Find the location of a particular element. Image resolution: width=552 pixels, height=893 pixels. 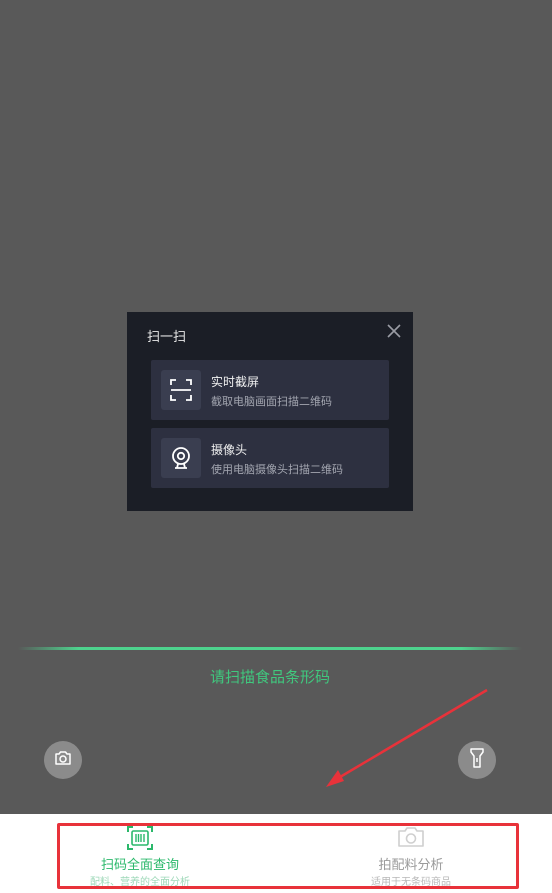

option-webcam: 摄像头 使用电脑摄像头扫描二维码 is located at coordinates (270, 458).